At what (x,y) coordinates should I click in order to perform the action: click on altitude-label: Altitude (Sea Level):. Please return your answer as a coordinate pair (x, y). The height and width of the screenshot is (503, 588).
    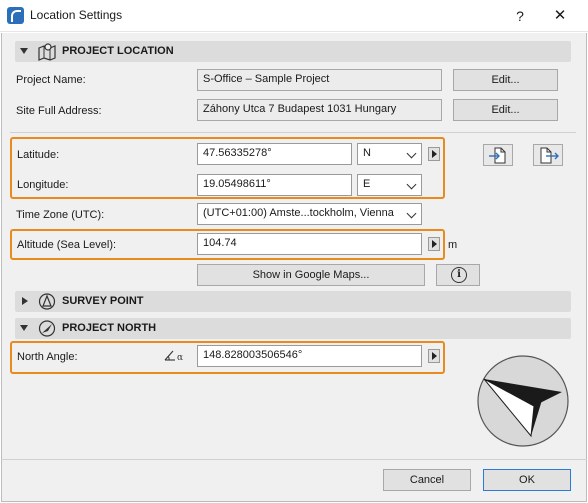
    Looking at the image, I should click on (67, 245).